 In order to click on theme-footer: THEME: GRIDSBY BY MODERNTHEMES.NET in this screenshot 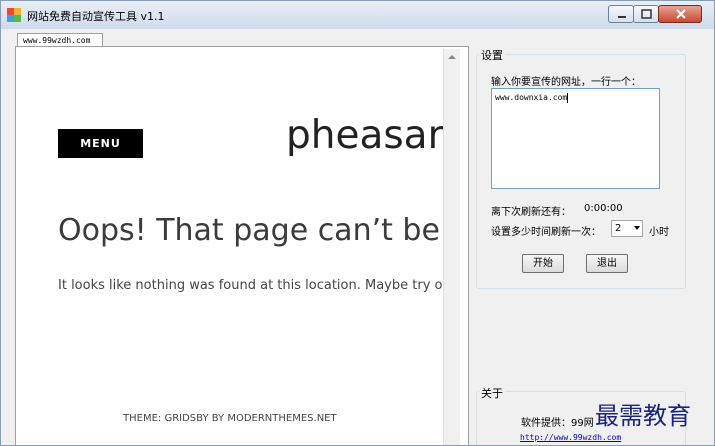, I will do `click(230, 418)`.